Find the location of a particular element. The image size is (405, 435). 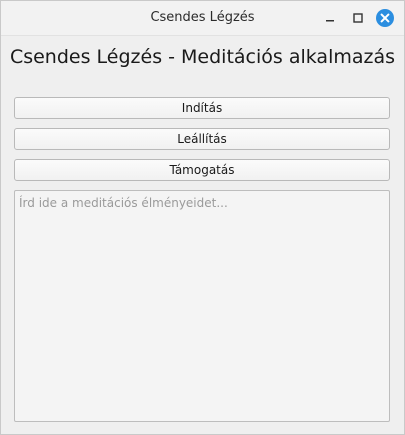

window-title: Csendes Légzés is located at coordinates (202, 17).